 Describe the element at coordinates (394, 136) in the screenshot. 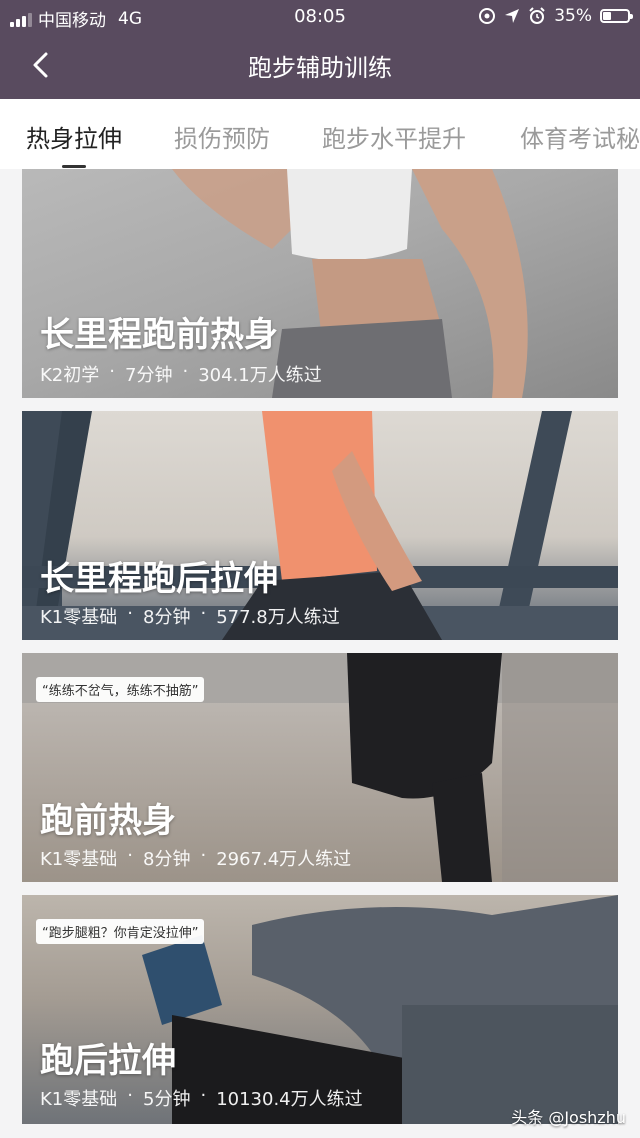

I see `tab-running-improvement: 跑步水平提升` at that location.